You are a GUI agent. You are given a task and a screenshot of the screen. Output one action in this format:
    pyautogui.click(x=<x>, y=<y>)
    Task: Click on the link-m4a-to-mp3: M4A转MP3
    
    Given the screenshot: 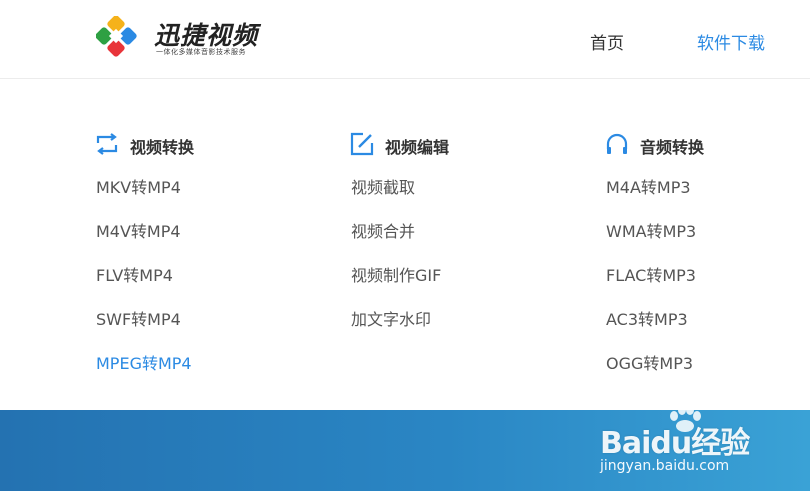 What is the action you would take?
    pyautogui.click(x=651, y=200)
    